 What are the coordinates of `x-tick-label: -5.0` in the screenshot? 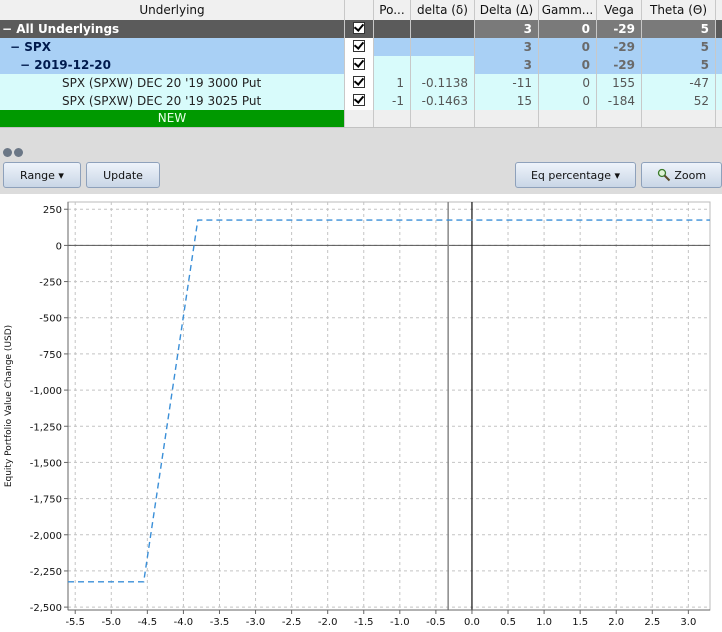 It's located at (112, 622).